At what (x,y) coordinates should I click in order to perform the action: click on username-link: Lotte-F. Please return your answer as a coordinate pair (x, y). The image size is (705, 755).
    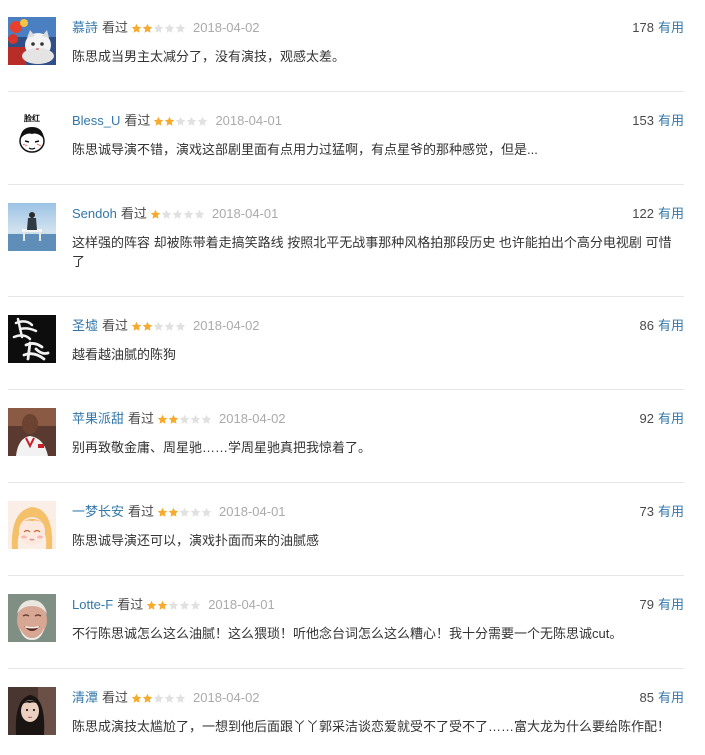
    Looking at the image, I should click on (92, 605).